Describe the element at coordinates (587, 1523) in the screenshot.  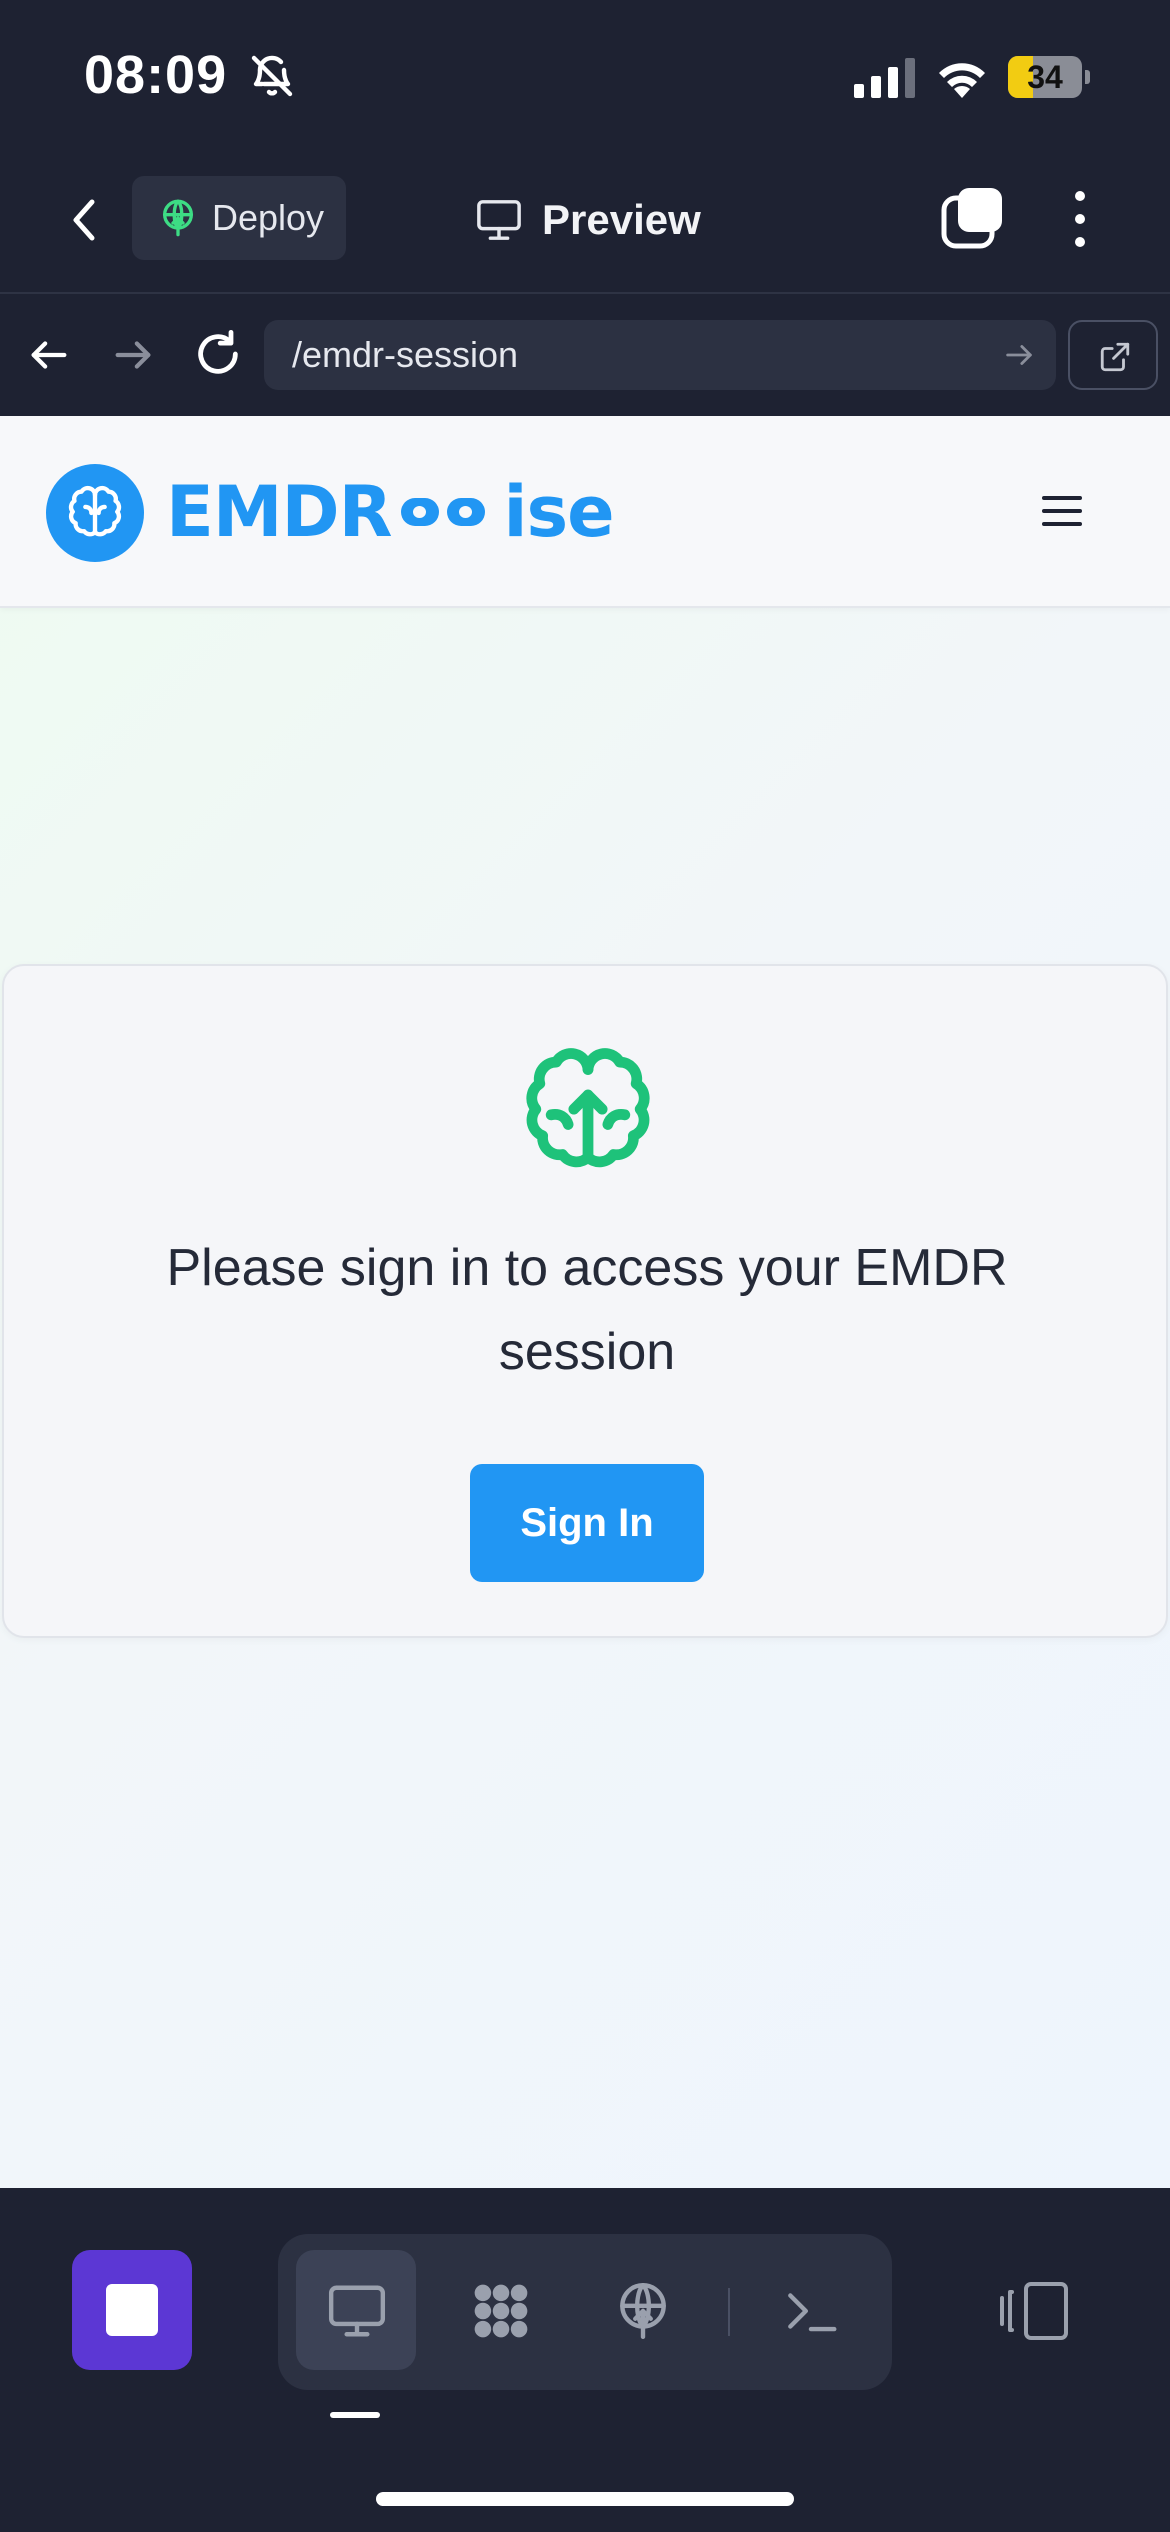
I see `sign-in-button: Sign In` at that location.